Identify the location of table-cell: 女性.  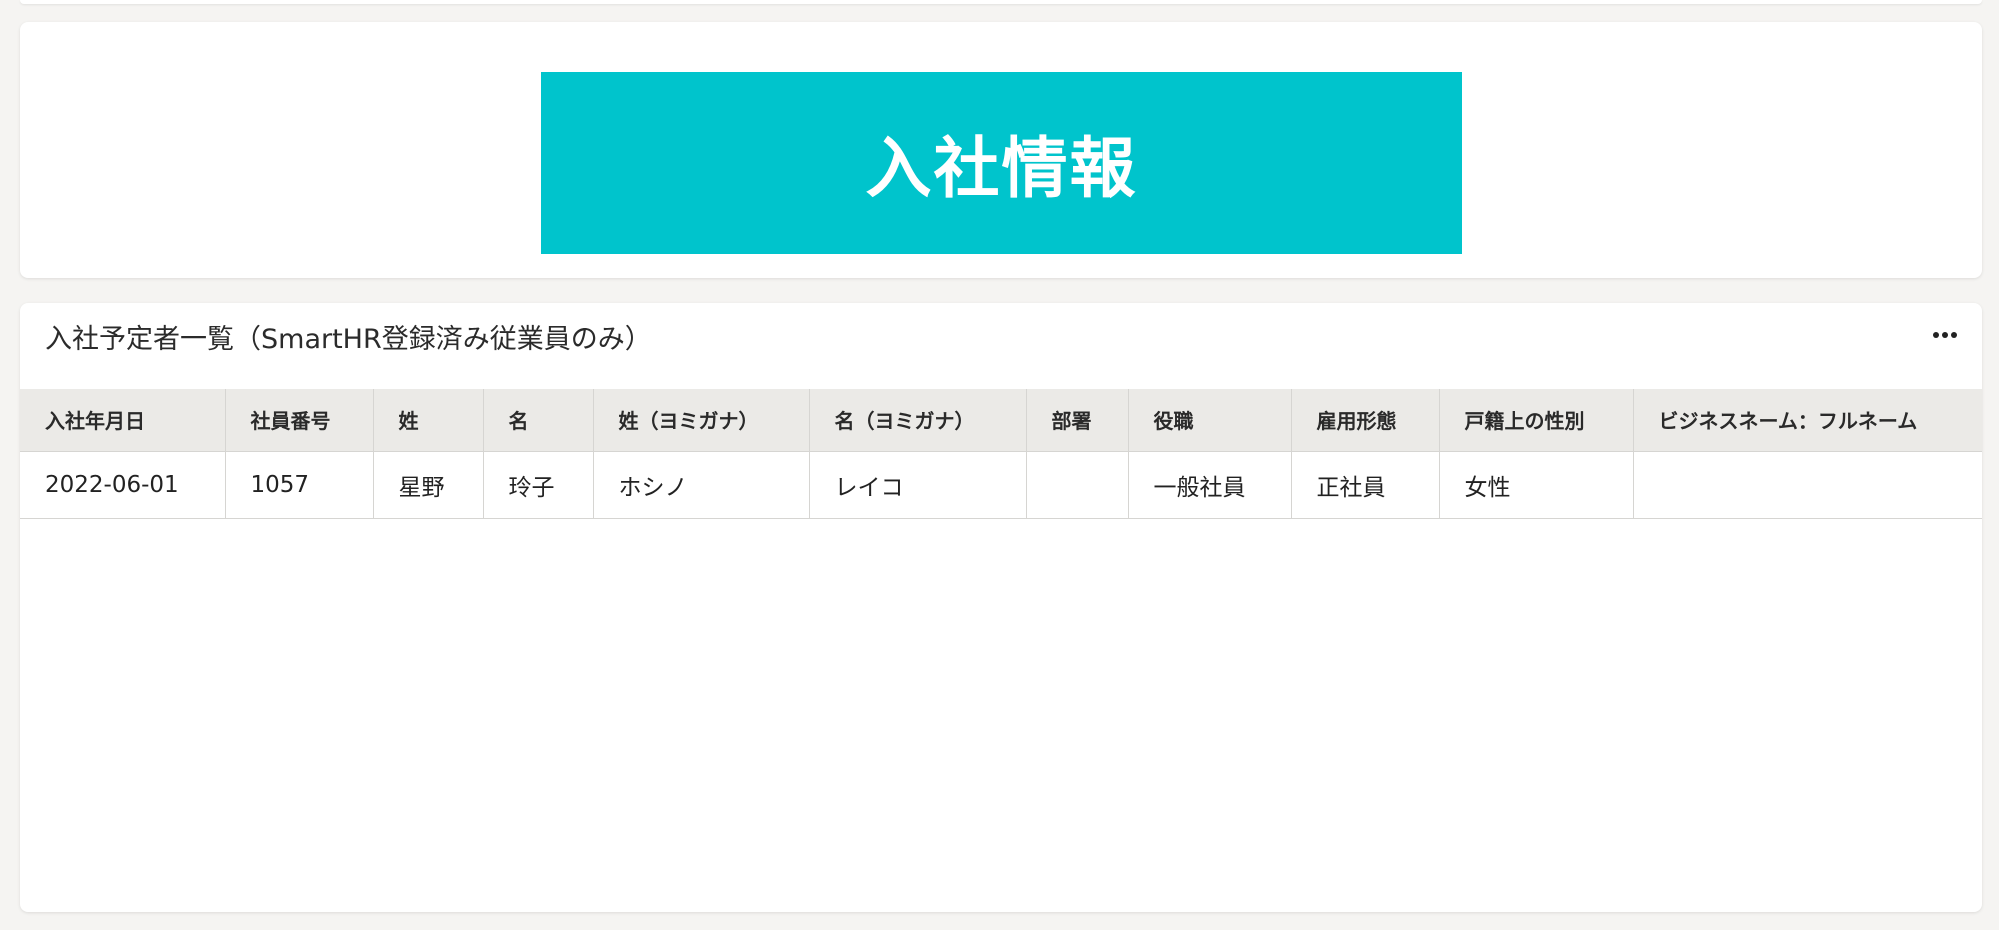
(1536, 485).